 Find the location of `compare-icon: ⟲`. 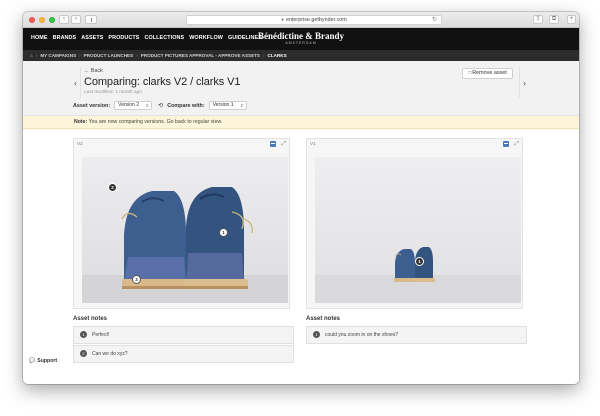

compare-icon: ⟲ is located at coordinates (161, 106).